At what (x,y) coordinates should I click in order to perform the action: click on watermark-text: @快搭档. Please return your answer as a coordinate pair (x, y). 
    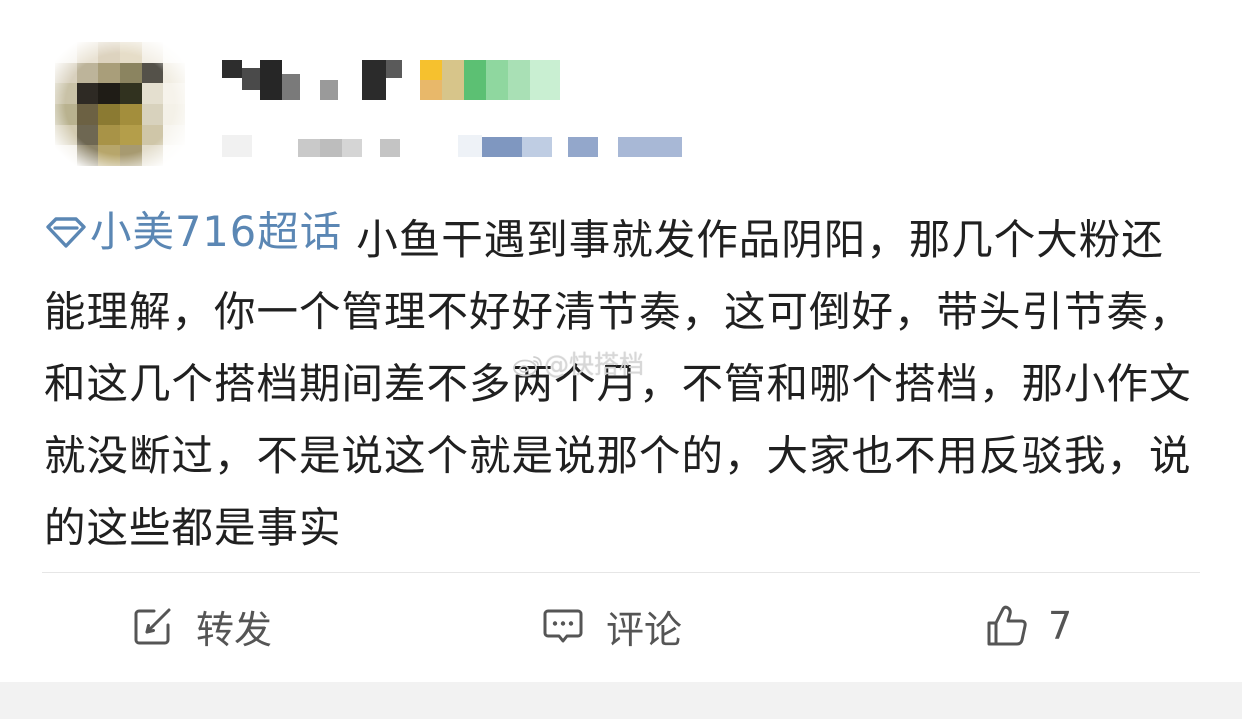
    Looking at the image, I should click on (594, 364).